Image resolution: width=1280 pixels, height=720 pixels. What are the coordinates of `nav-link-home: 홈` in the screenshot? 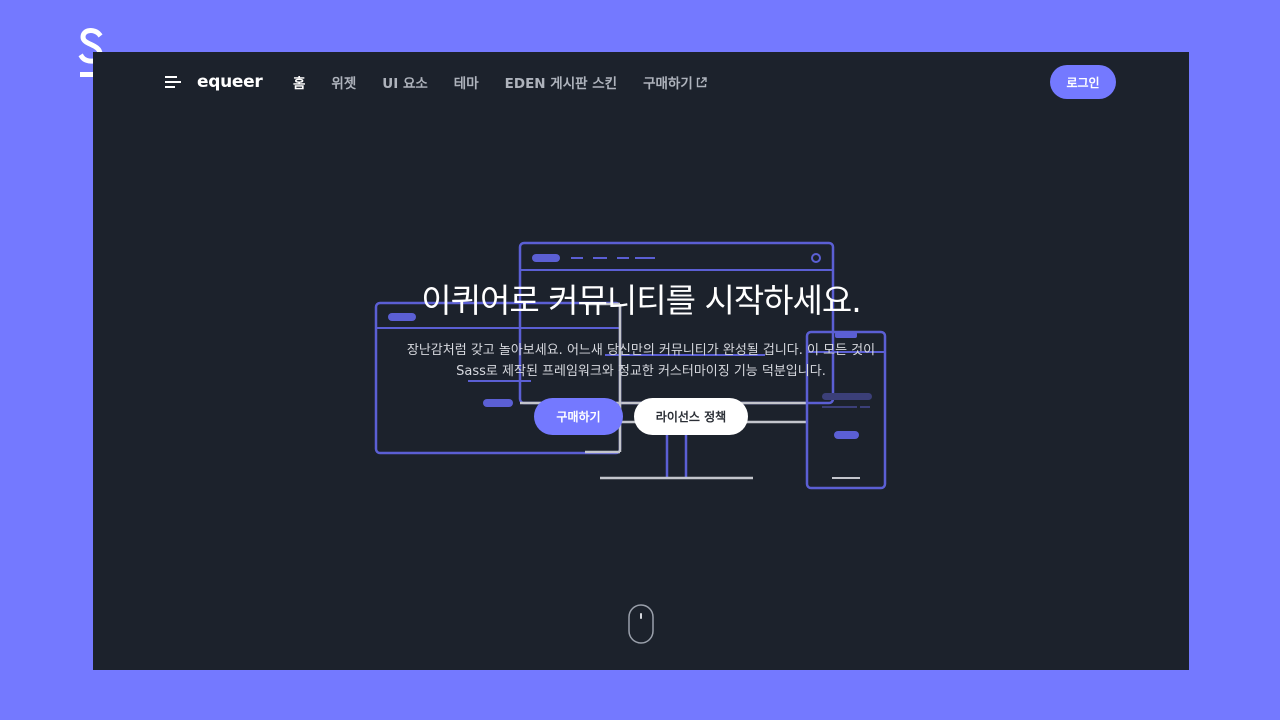 It's located at (299, 82).